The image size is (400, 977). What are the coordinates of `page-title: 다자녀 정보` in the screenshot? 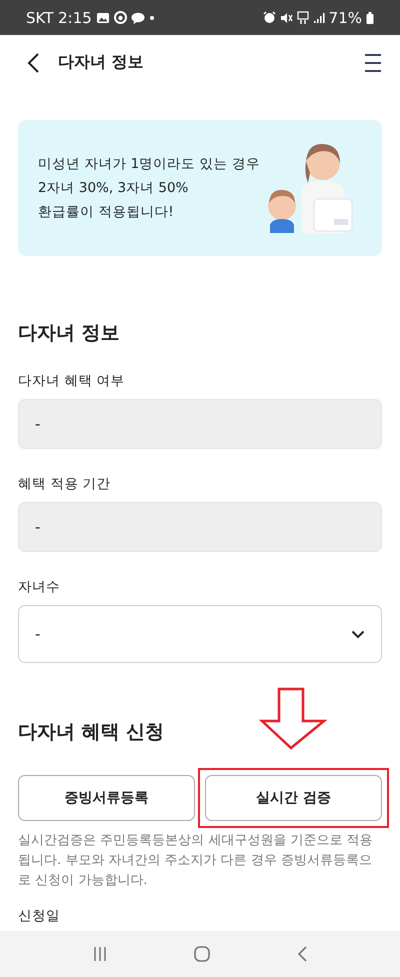 It's located at (101, 62).